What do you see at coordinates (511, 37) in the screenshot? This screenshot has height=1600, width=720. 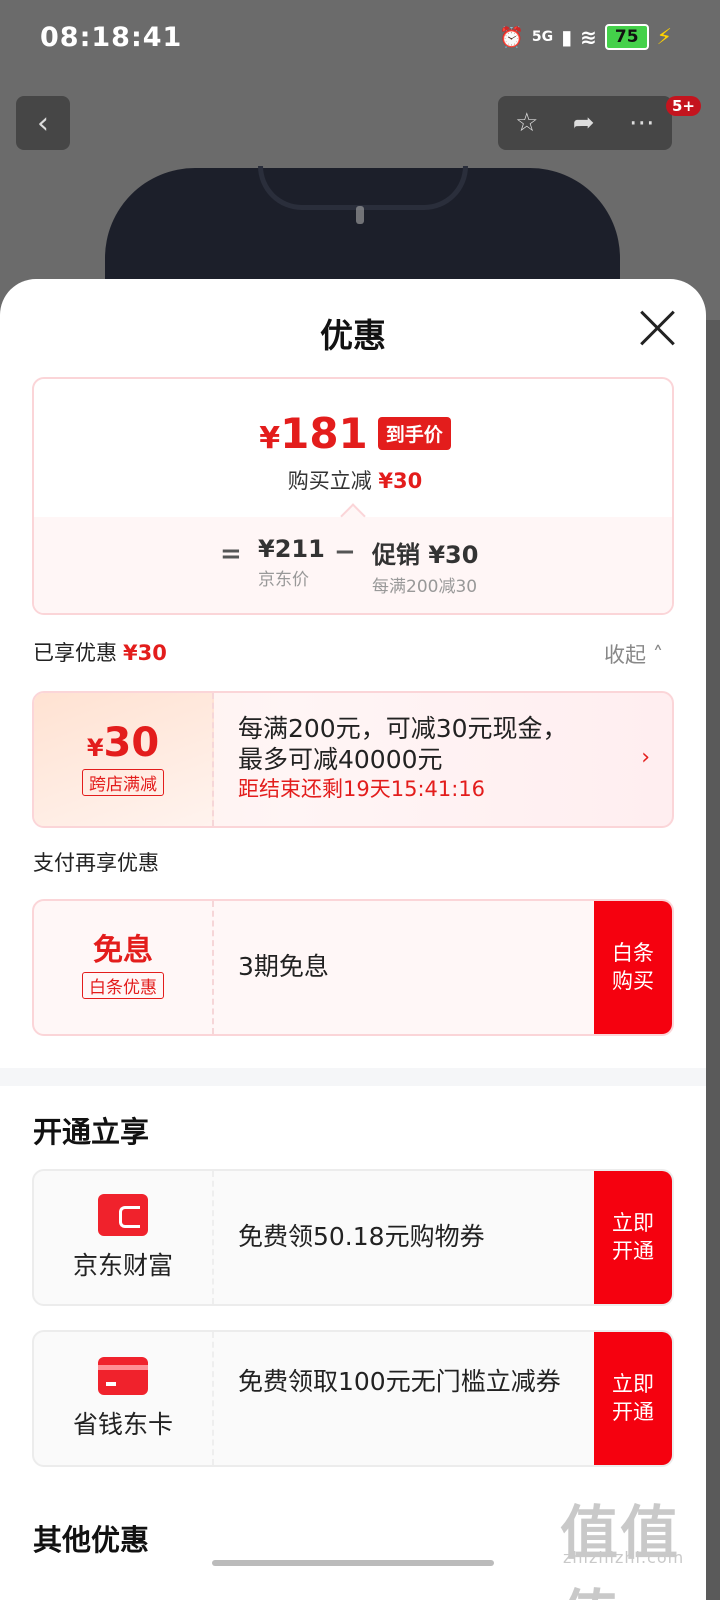 I see `alarm-icon: ⏰` at bounding box center [511, 37].